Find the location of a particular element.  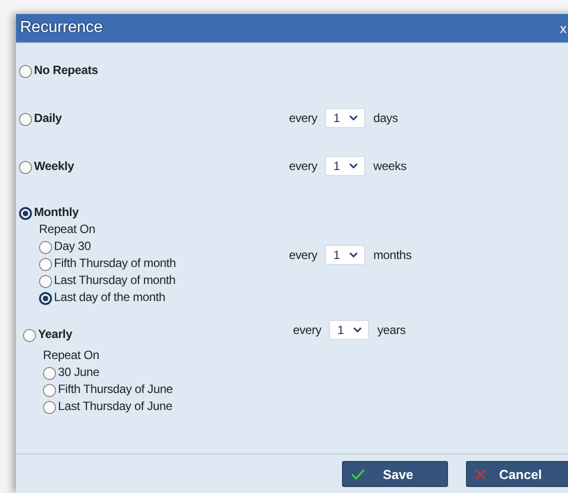

close-button: x is located at coordinates (564, 28).